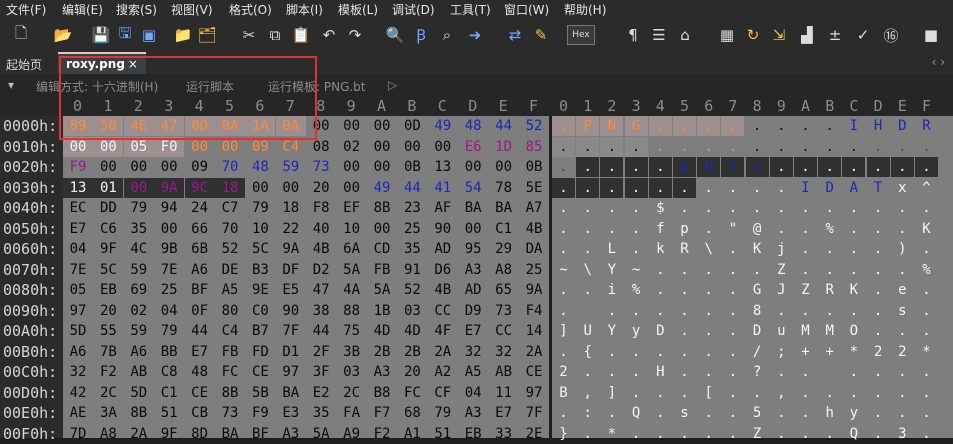 The image size is (953, 444). Describe the element at coordinates (805, 188) in the screenshot. I see `ascii-char: I` at that location.